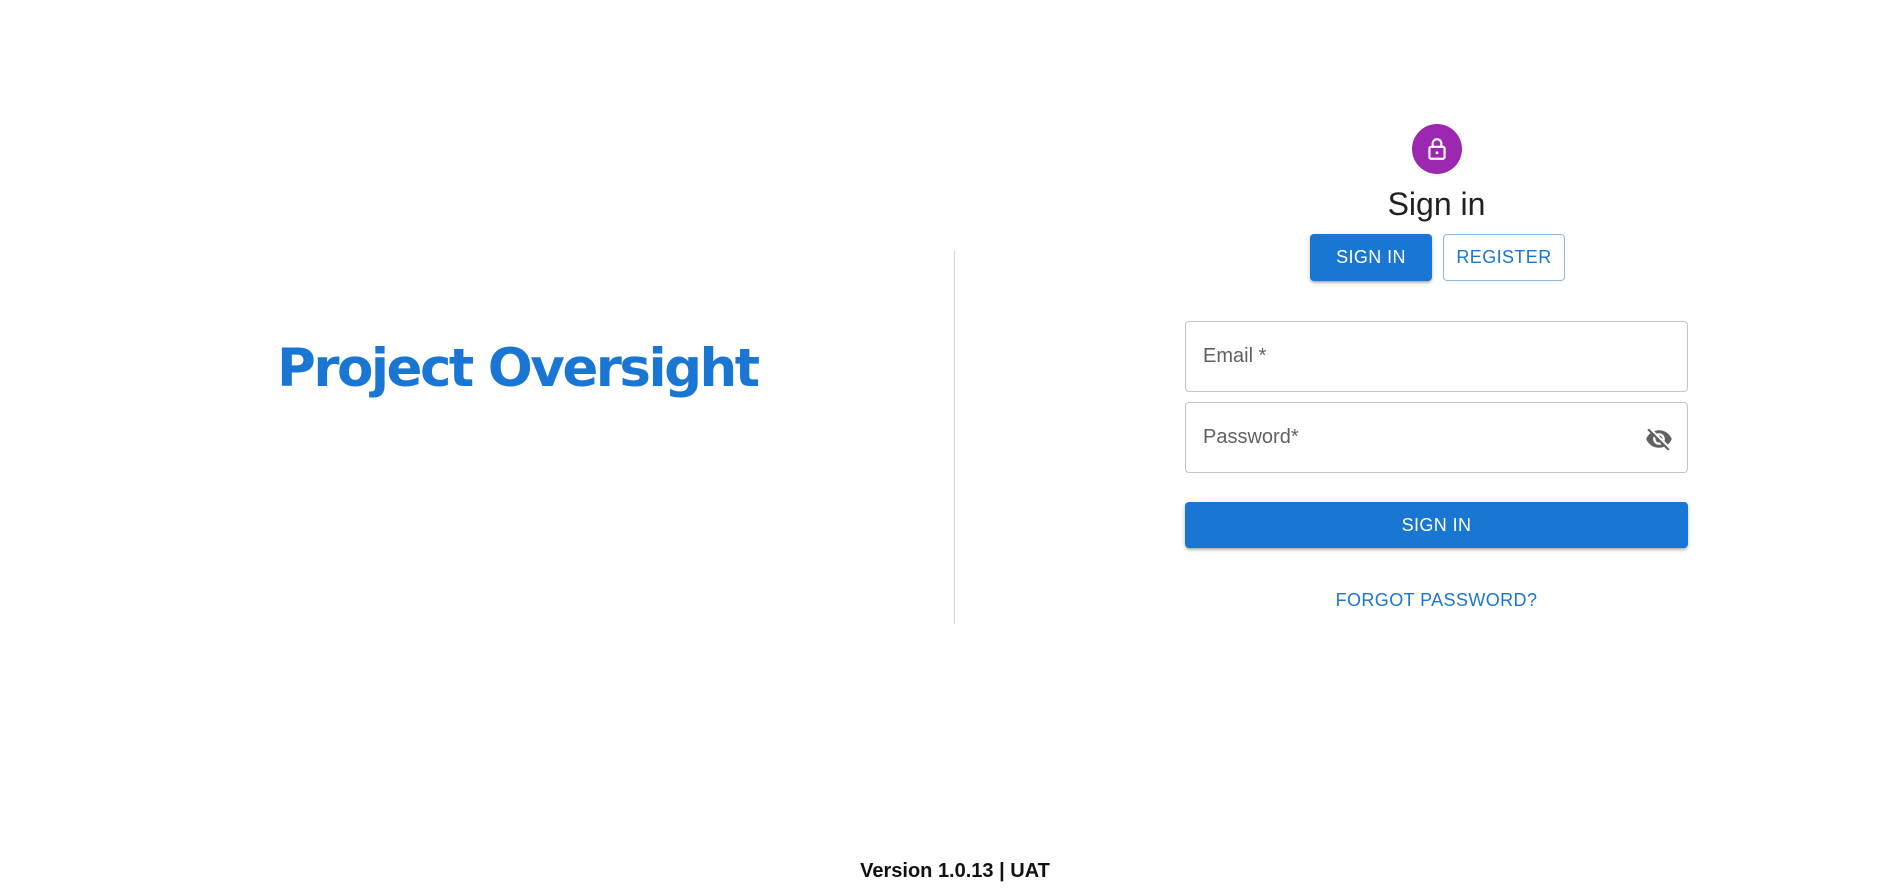  I want to click on password-field, so click(1436, 437).